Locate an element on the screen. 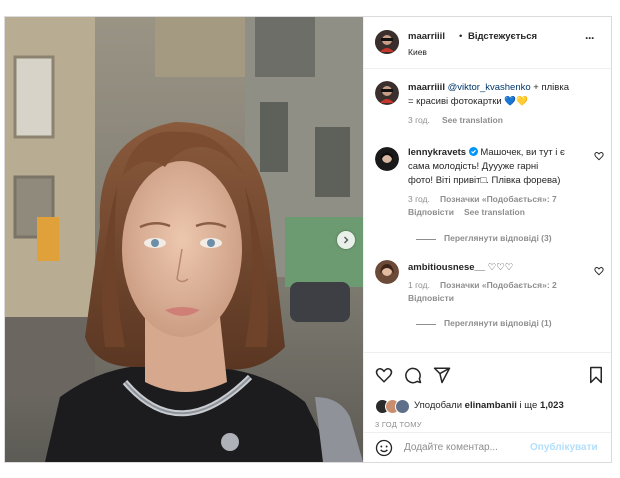 Image resolution: width=620 pixels, height=478 pixels. liker-avatar is located at coordinates (402, 406).